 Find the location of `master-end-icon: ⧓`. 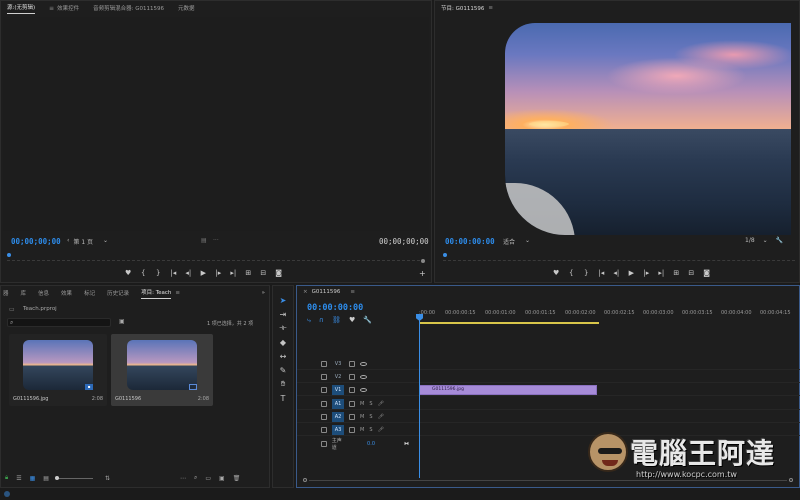

master-end-icon: ⧓ is located at coordinates (406, 444).